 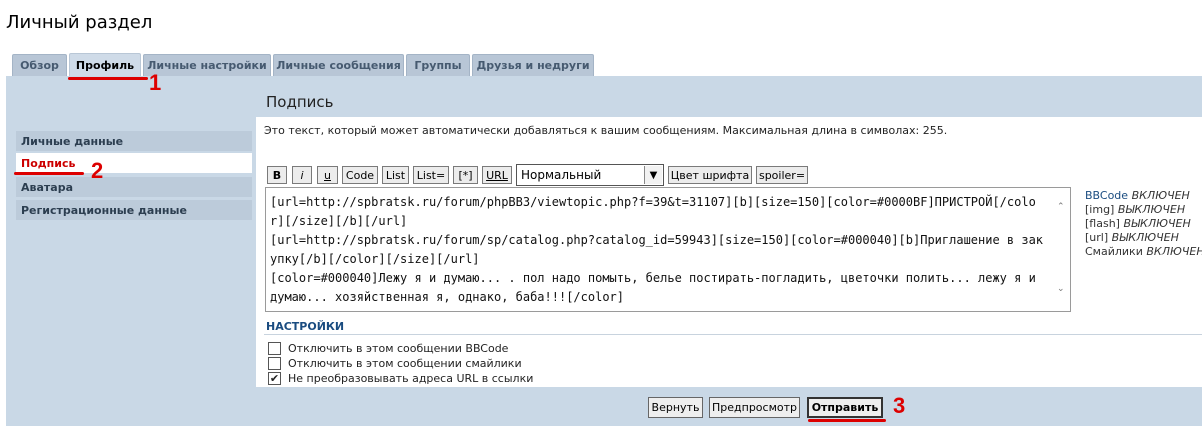 What do you see at coordinates (845, 407) in the screenshot?
I see `submit-button: Отправить` at bounding box center [845, 407].